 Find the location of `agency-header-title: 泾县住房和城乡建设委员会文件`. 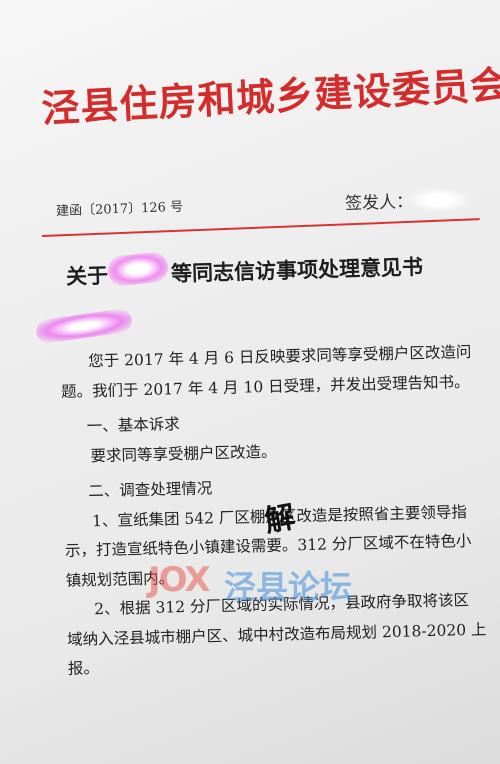

agency-header-title: 泾县住房和城乡建设委员会文件 is located at coordinates (270, 94).